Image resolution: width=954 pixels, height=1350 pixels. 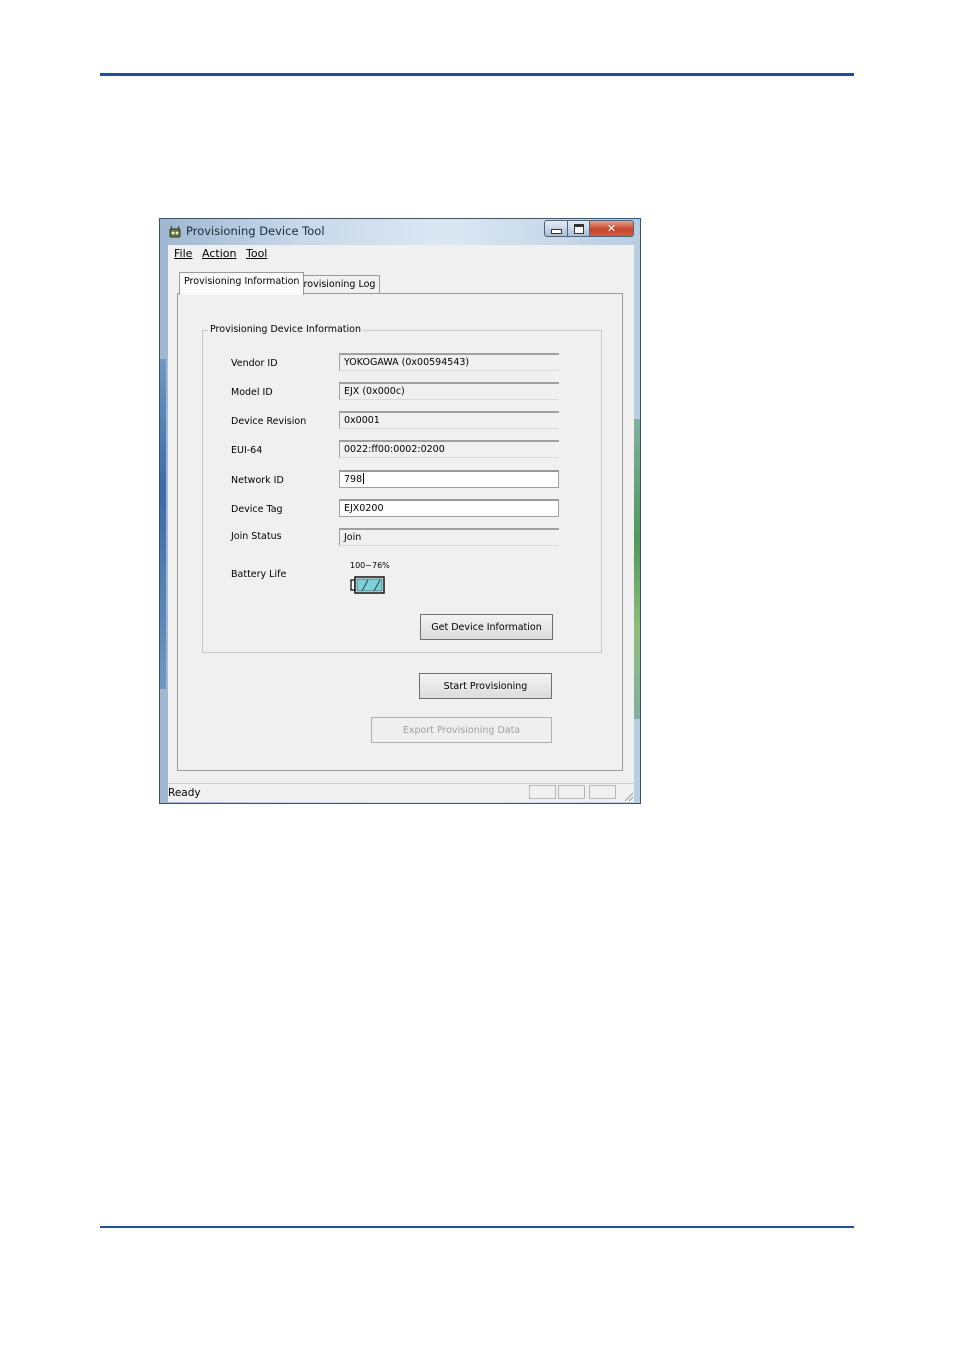 I want to click on device-tag-label: Device Tag, so click(x=257, y=509).